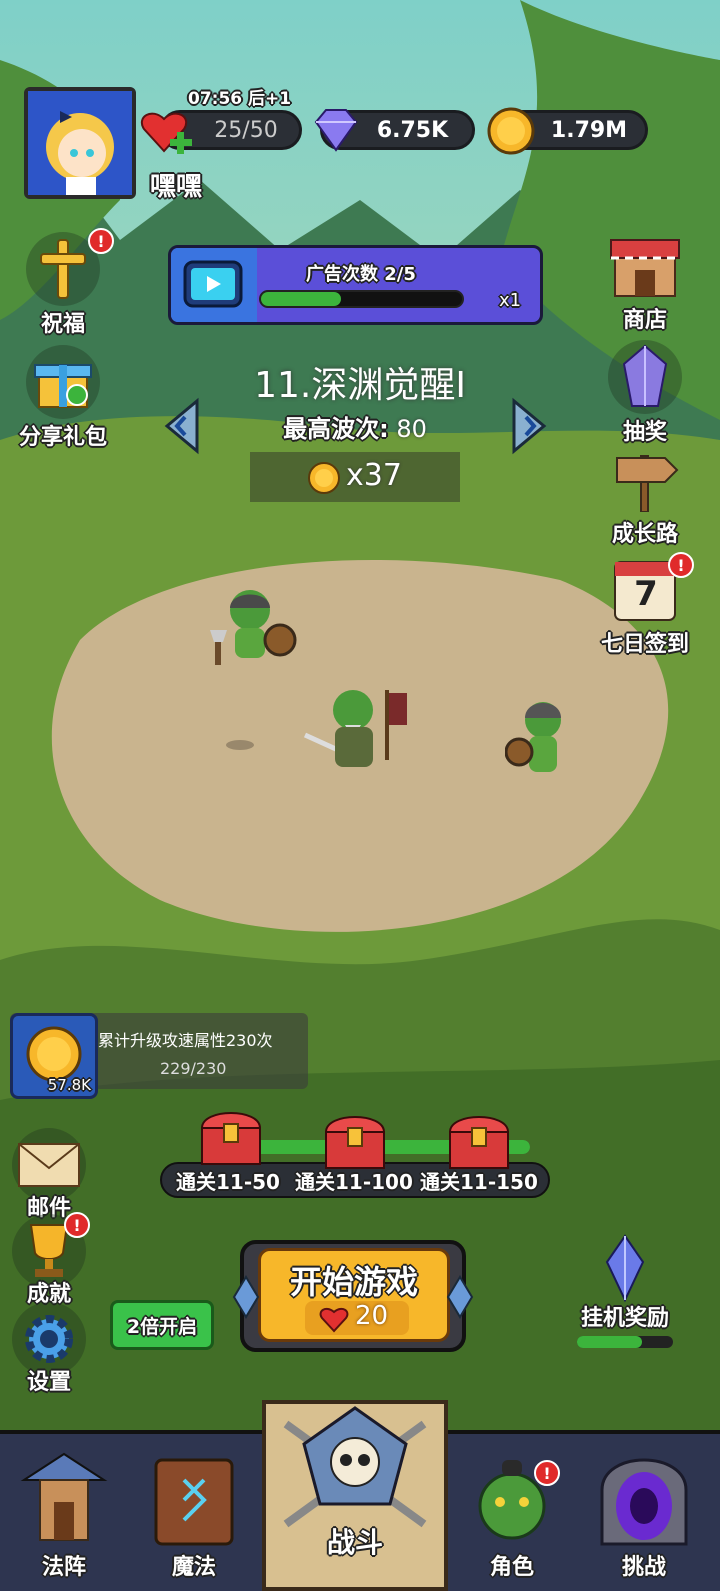  I want to click on nav-battle: 战斗, so click(355, 1495).